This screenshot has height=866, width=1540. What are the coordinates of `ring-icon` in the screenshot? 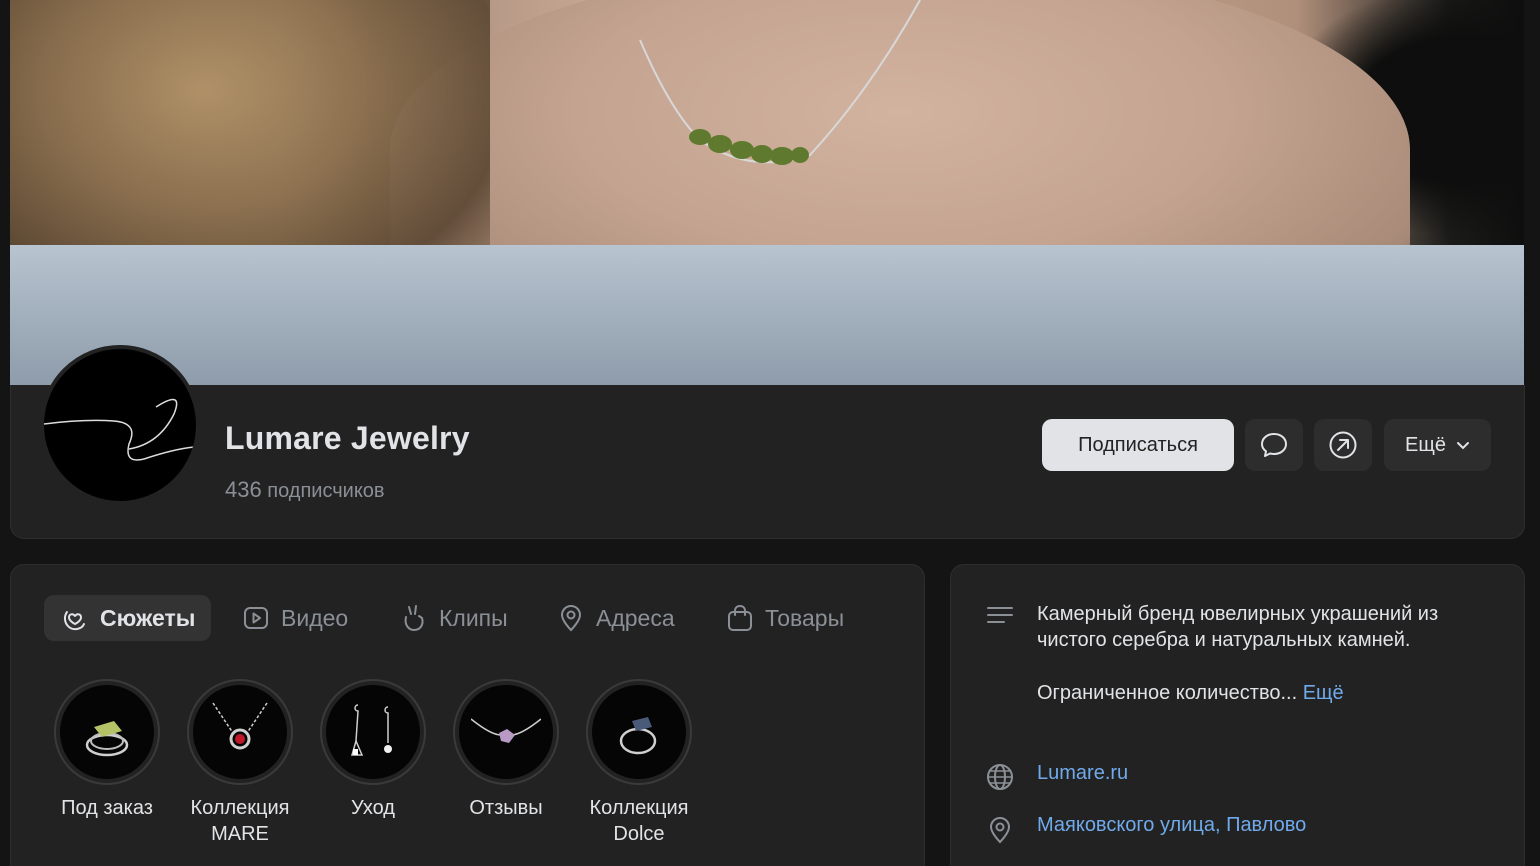 It's located at (107, 739).